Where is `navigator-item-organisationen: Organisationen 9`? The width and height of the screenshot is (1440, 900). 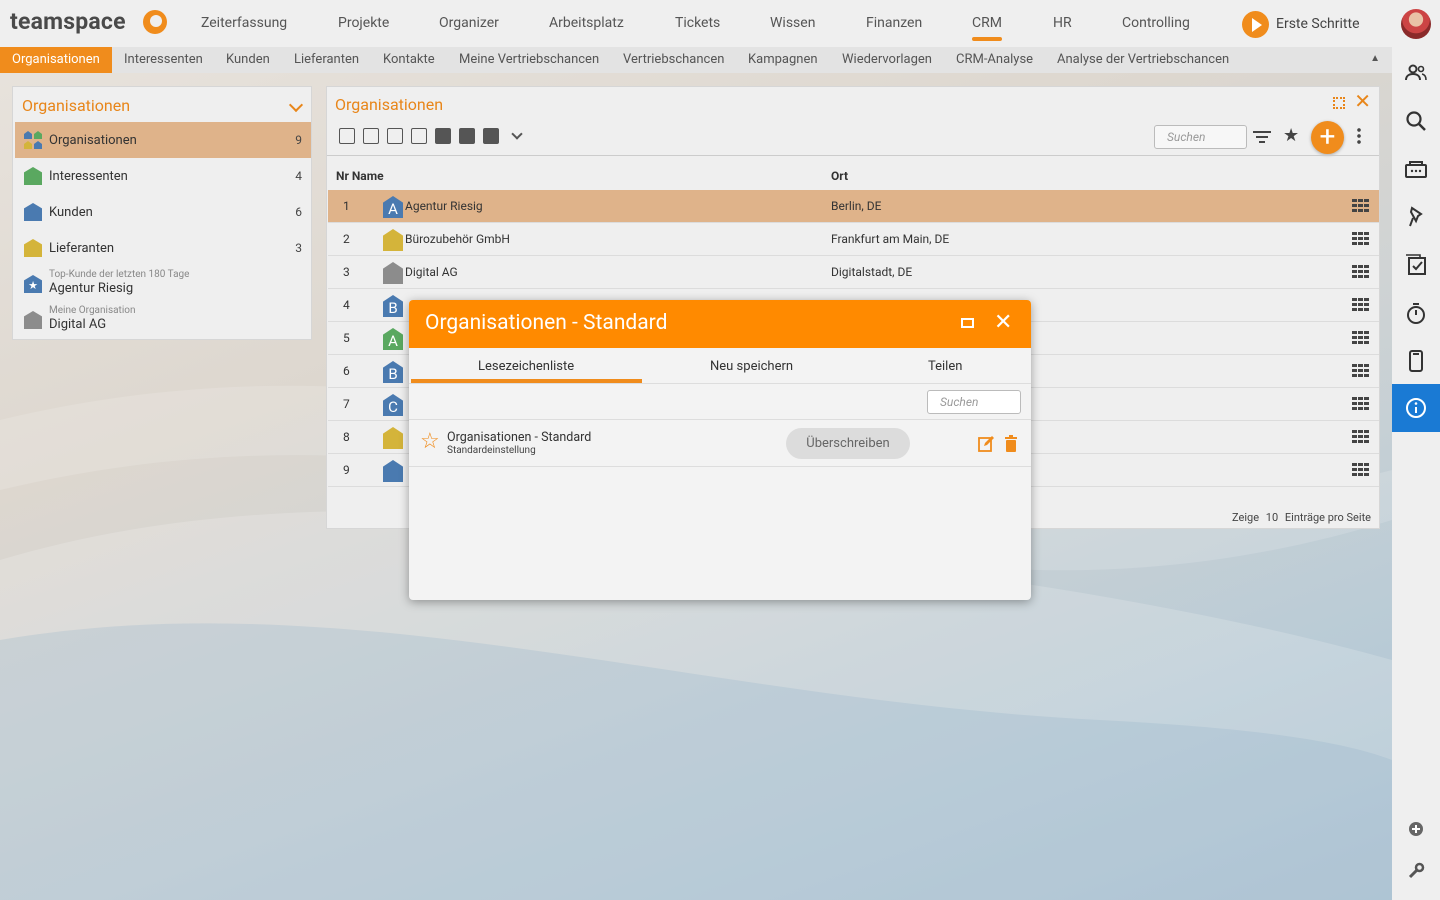 navigator-item-organisationen: Organisationen 9 is located at coordinates (163, 140).